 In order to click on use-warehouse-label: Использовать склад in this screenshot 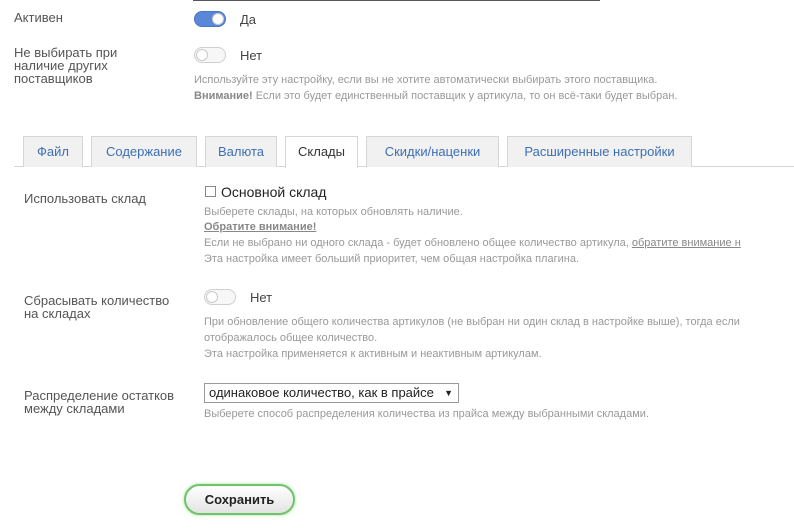, I will do `click(85, 198)`.